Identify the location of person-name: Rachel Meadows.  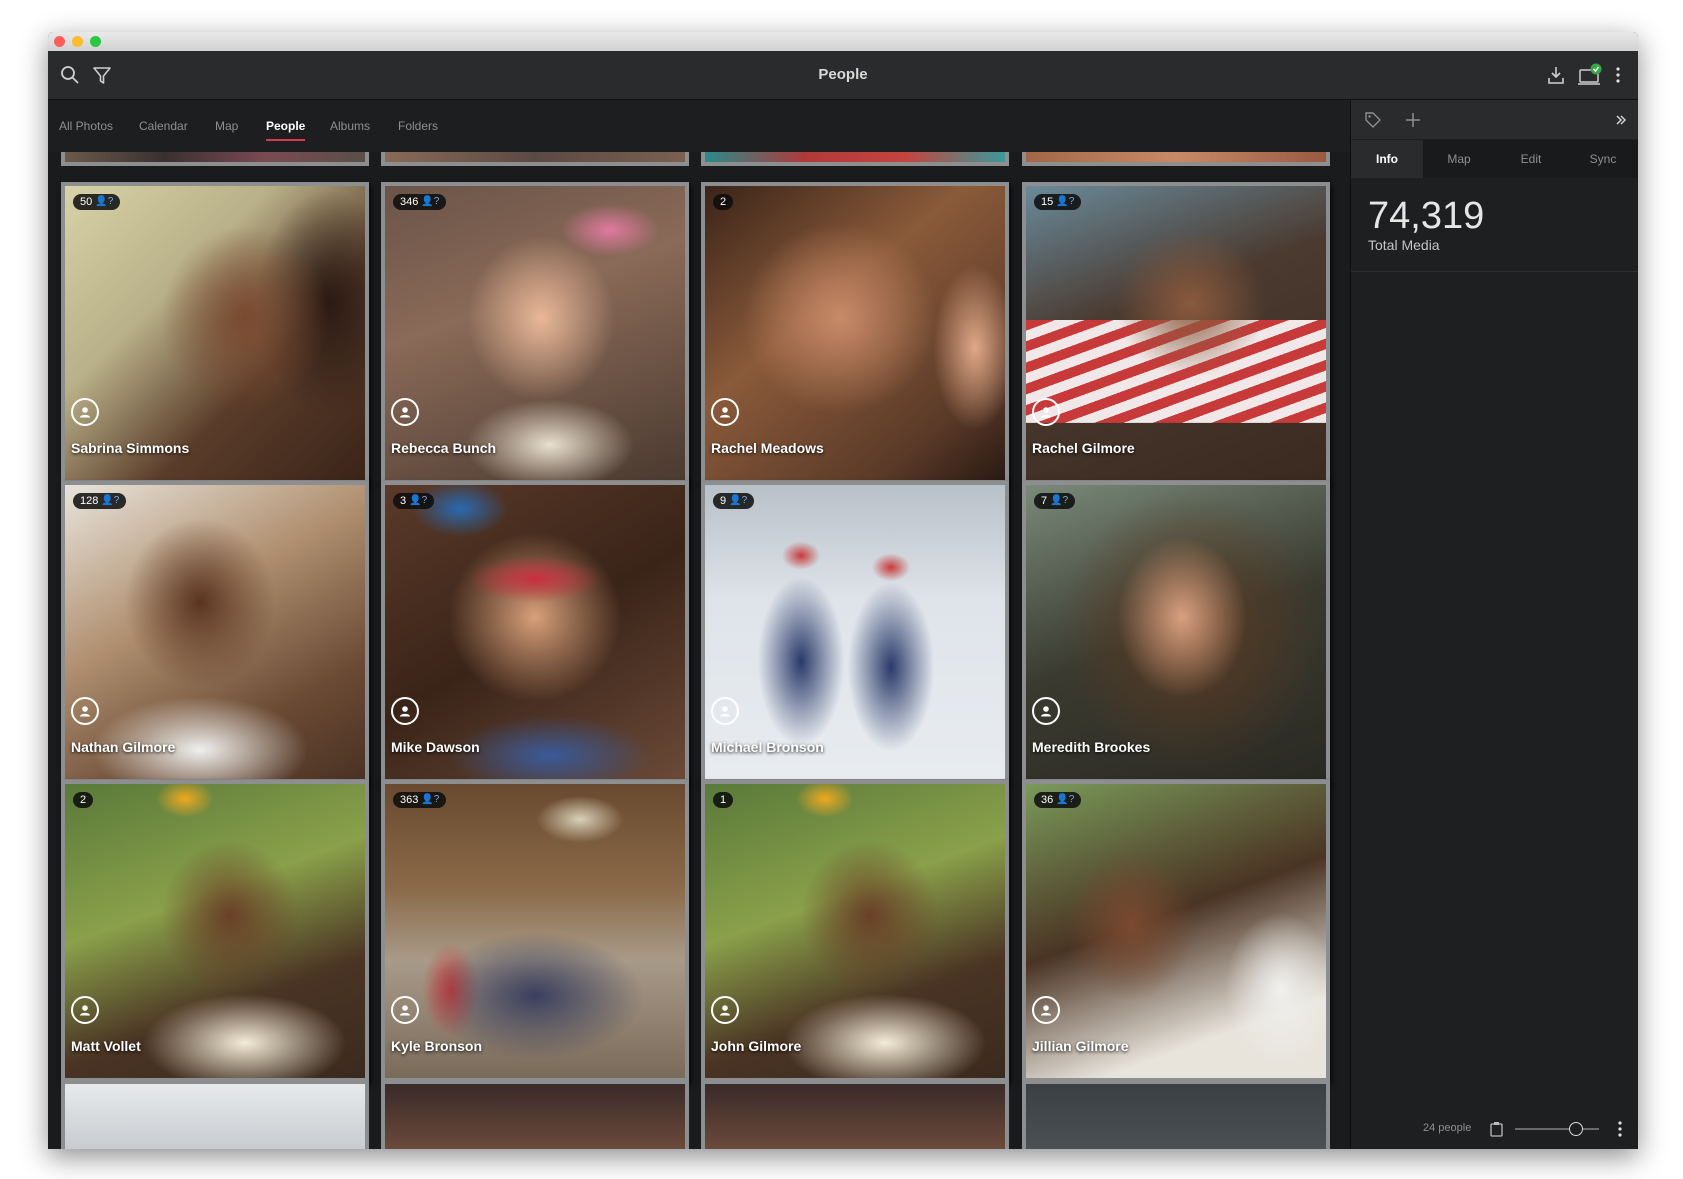
(767, 448).